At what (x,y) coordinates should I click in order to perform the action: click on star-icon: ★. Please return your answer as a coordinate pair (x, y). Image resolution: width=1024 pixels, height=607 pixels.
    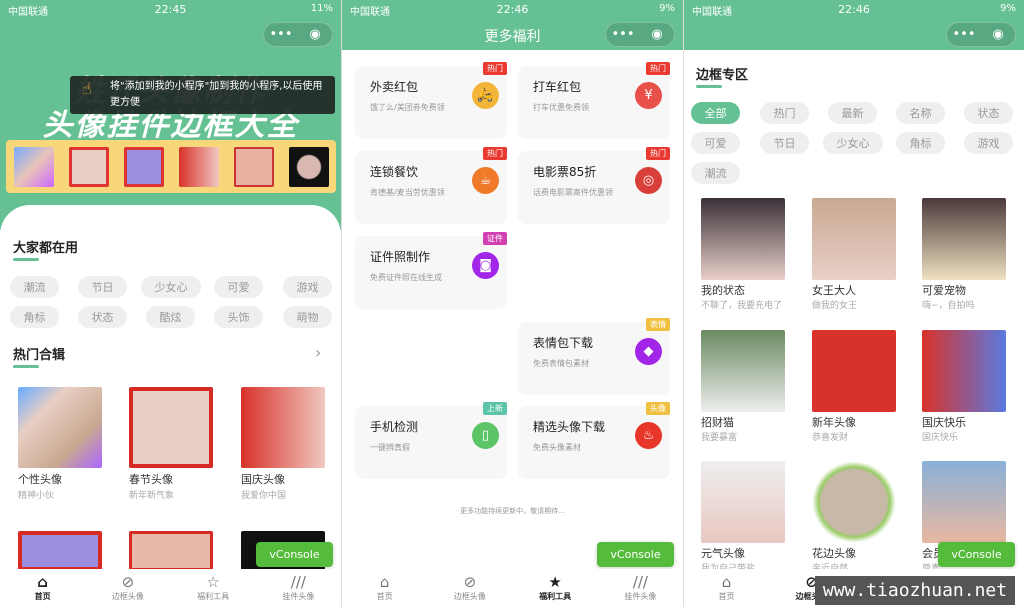
    Looking at the image, I should click on (555, 582).